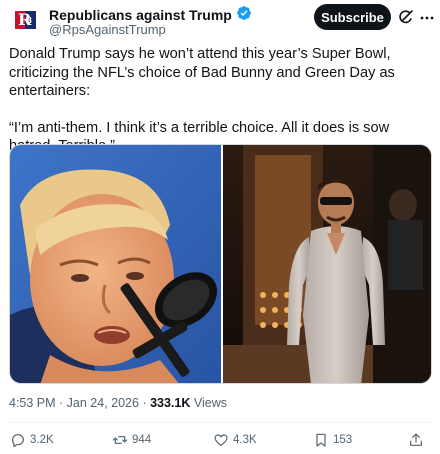  I want to click on like-count: 4.3K, so click(245, 440).